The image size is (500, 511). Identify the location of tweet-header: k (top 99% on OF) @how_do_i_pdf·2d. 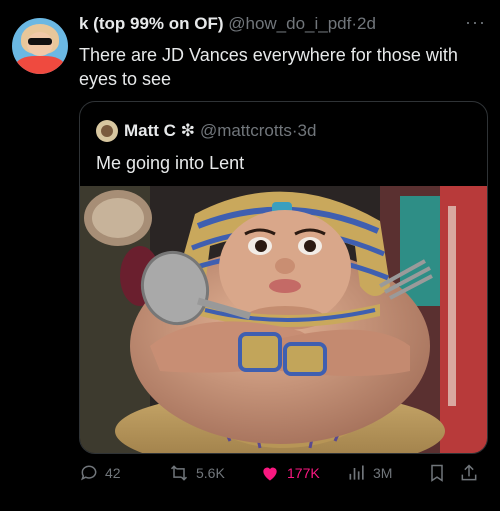
(272, 25).